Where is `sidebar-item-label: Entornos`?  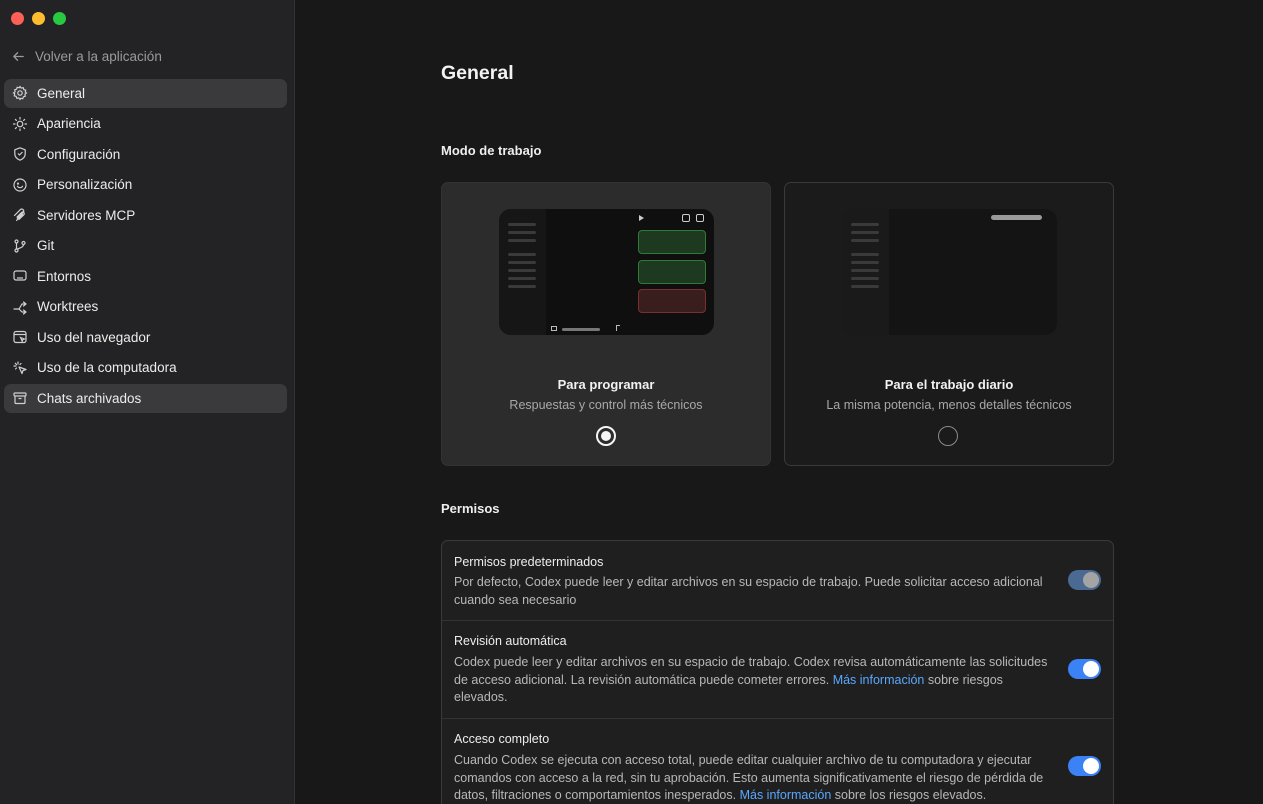 sidebar-item-label: Entornos is located at coordinates (64, 276).